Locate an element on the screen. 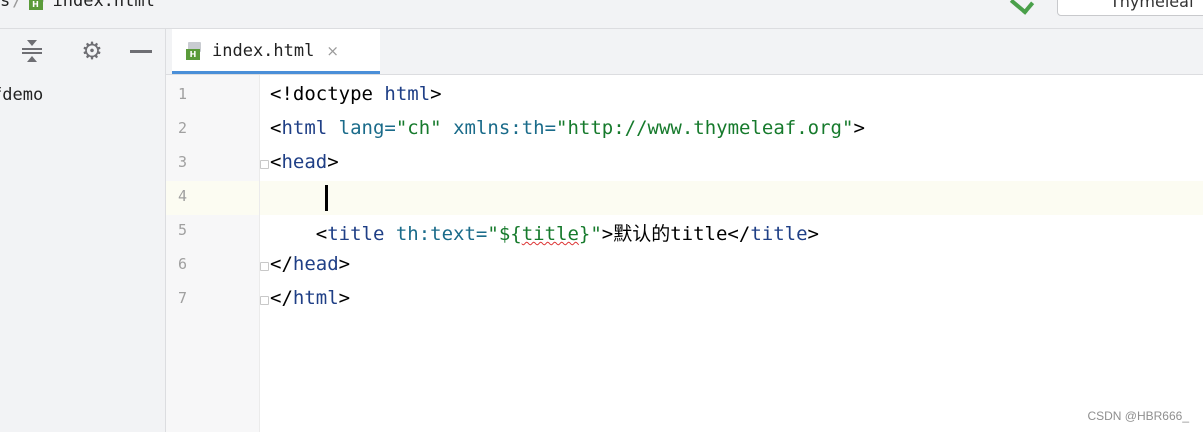 The width and height of the screenshot is (1203, 432). text-caret is located at coordinates (326, 198).